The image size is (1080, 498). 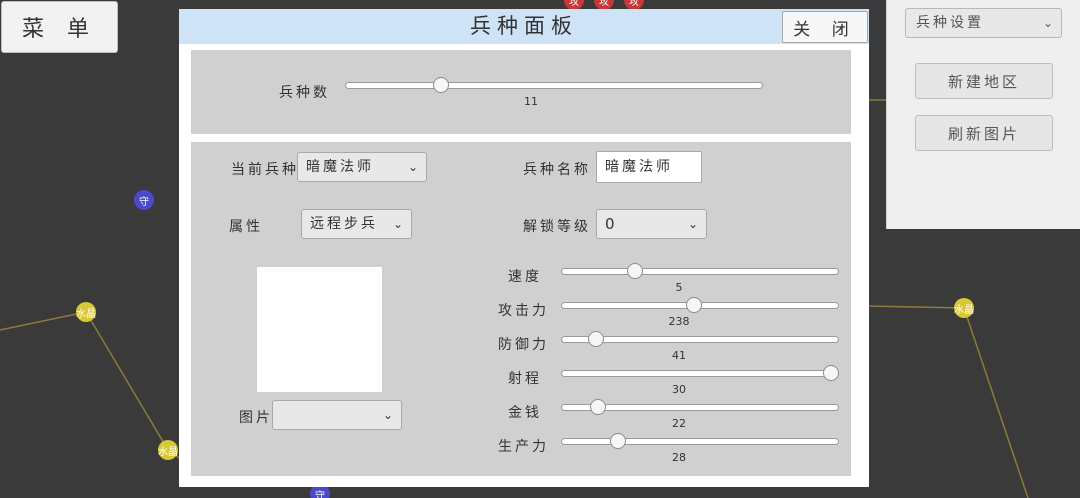 What do you see at coordinates (525, 277) in the screenshot?
I see `stat-label: 速度` at bounding box center [525, 277].